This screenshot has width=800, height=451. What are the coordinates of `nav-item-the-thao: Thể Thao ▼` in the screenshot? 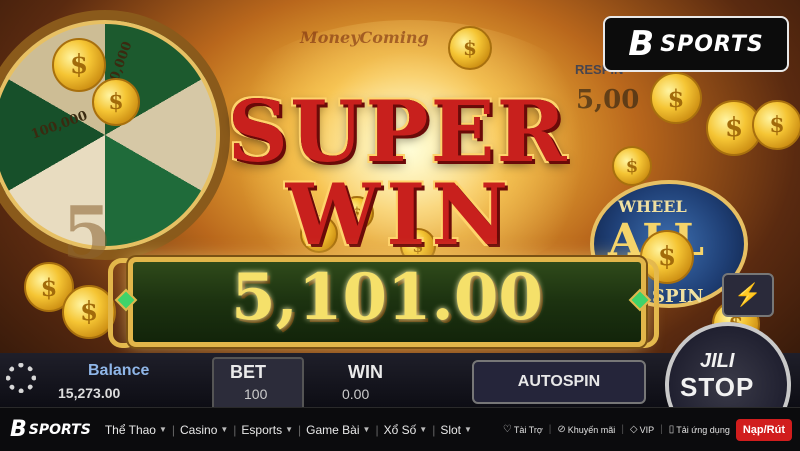 It's located at (136, 430).